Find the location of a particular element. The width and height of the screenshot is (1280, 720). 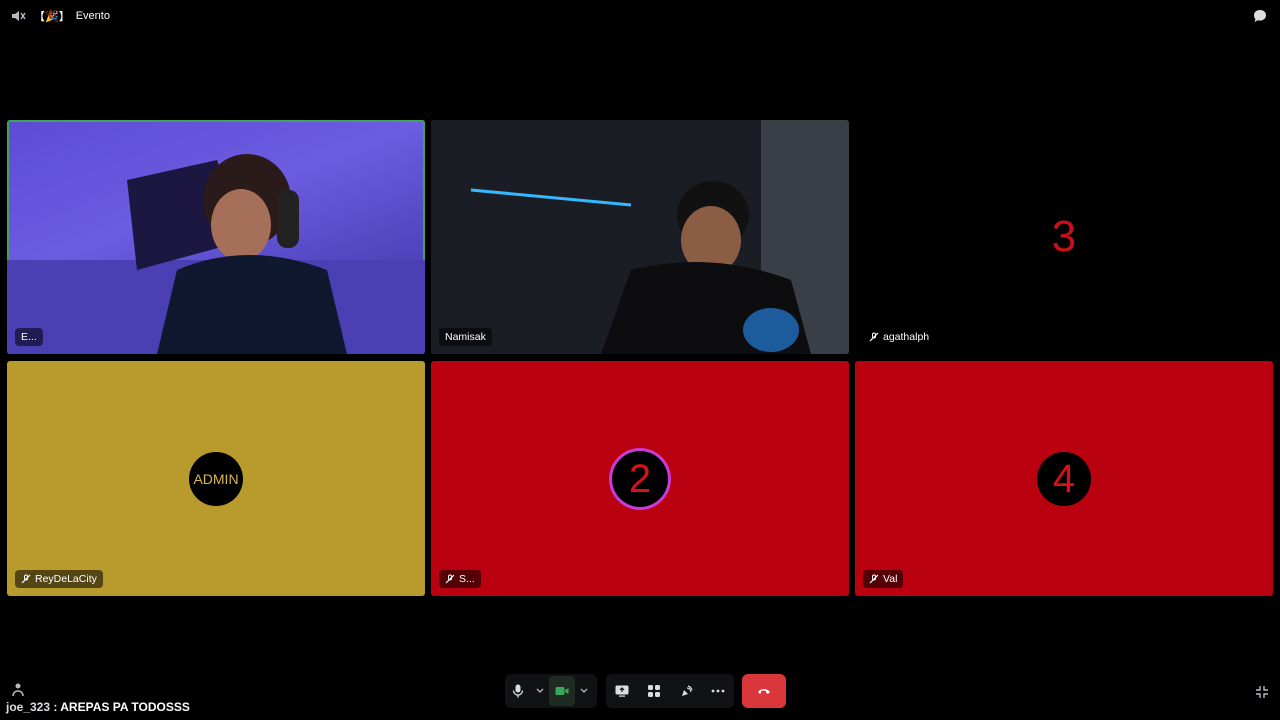

mic-button is located at coordinates (518, 691).